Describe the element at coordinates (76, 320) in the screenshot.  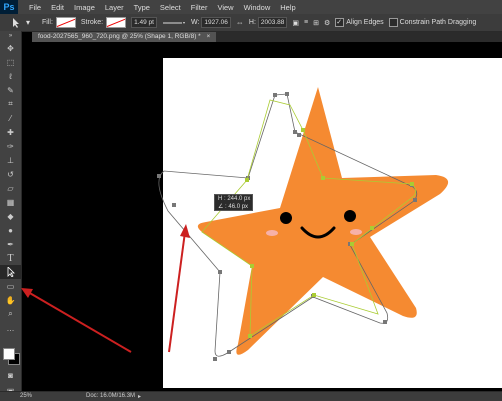
I see `red-annotation-arrow-diagonal` at that location.